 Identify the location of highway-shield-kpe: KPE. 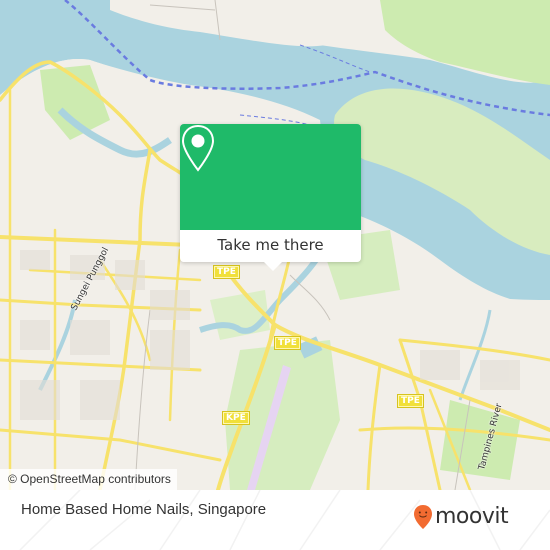
(236, 418).